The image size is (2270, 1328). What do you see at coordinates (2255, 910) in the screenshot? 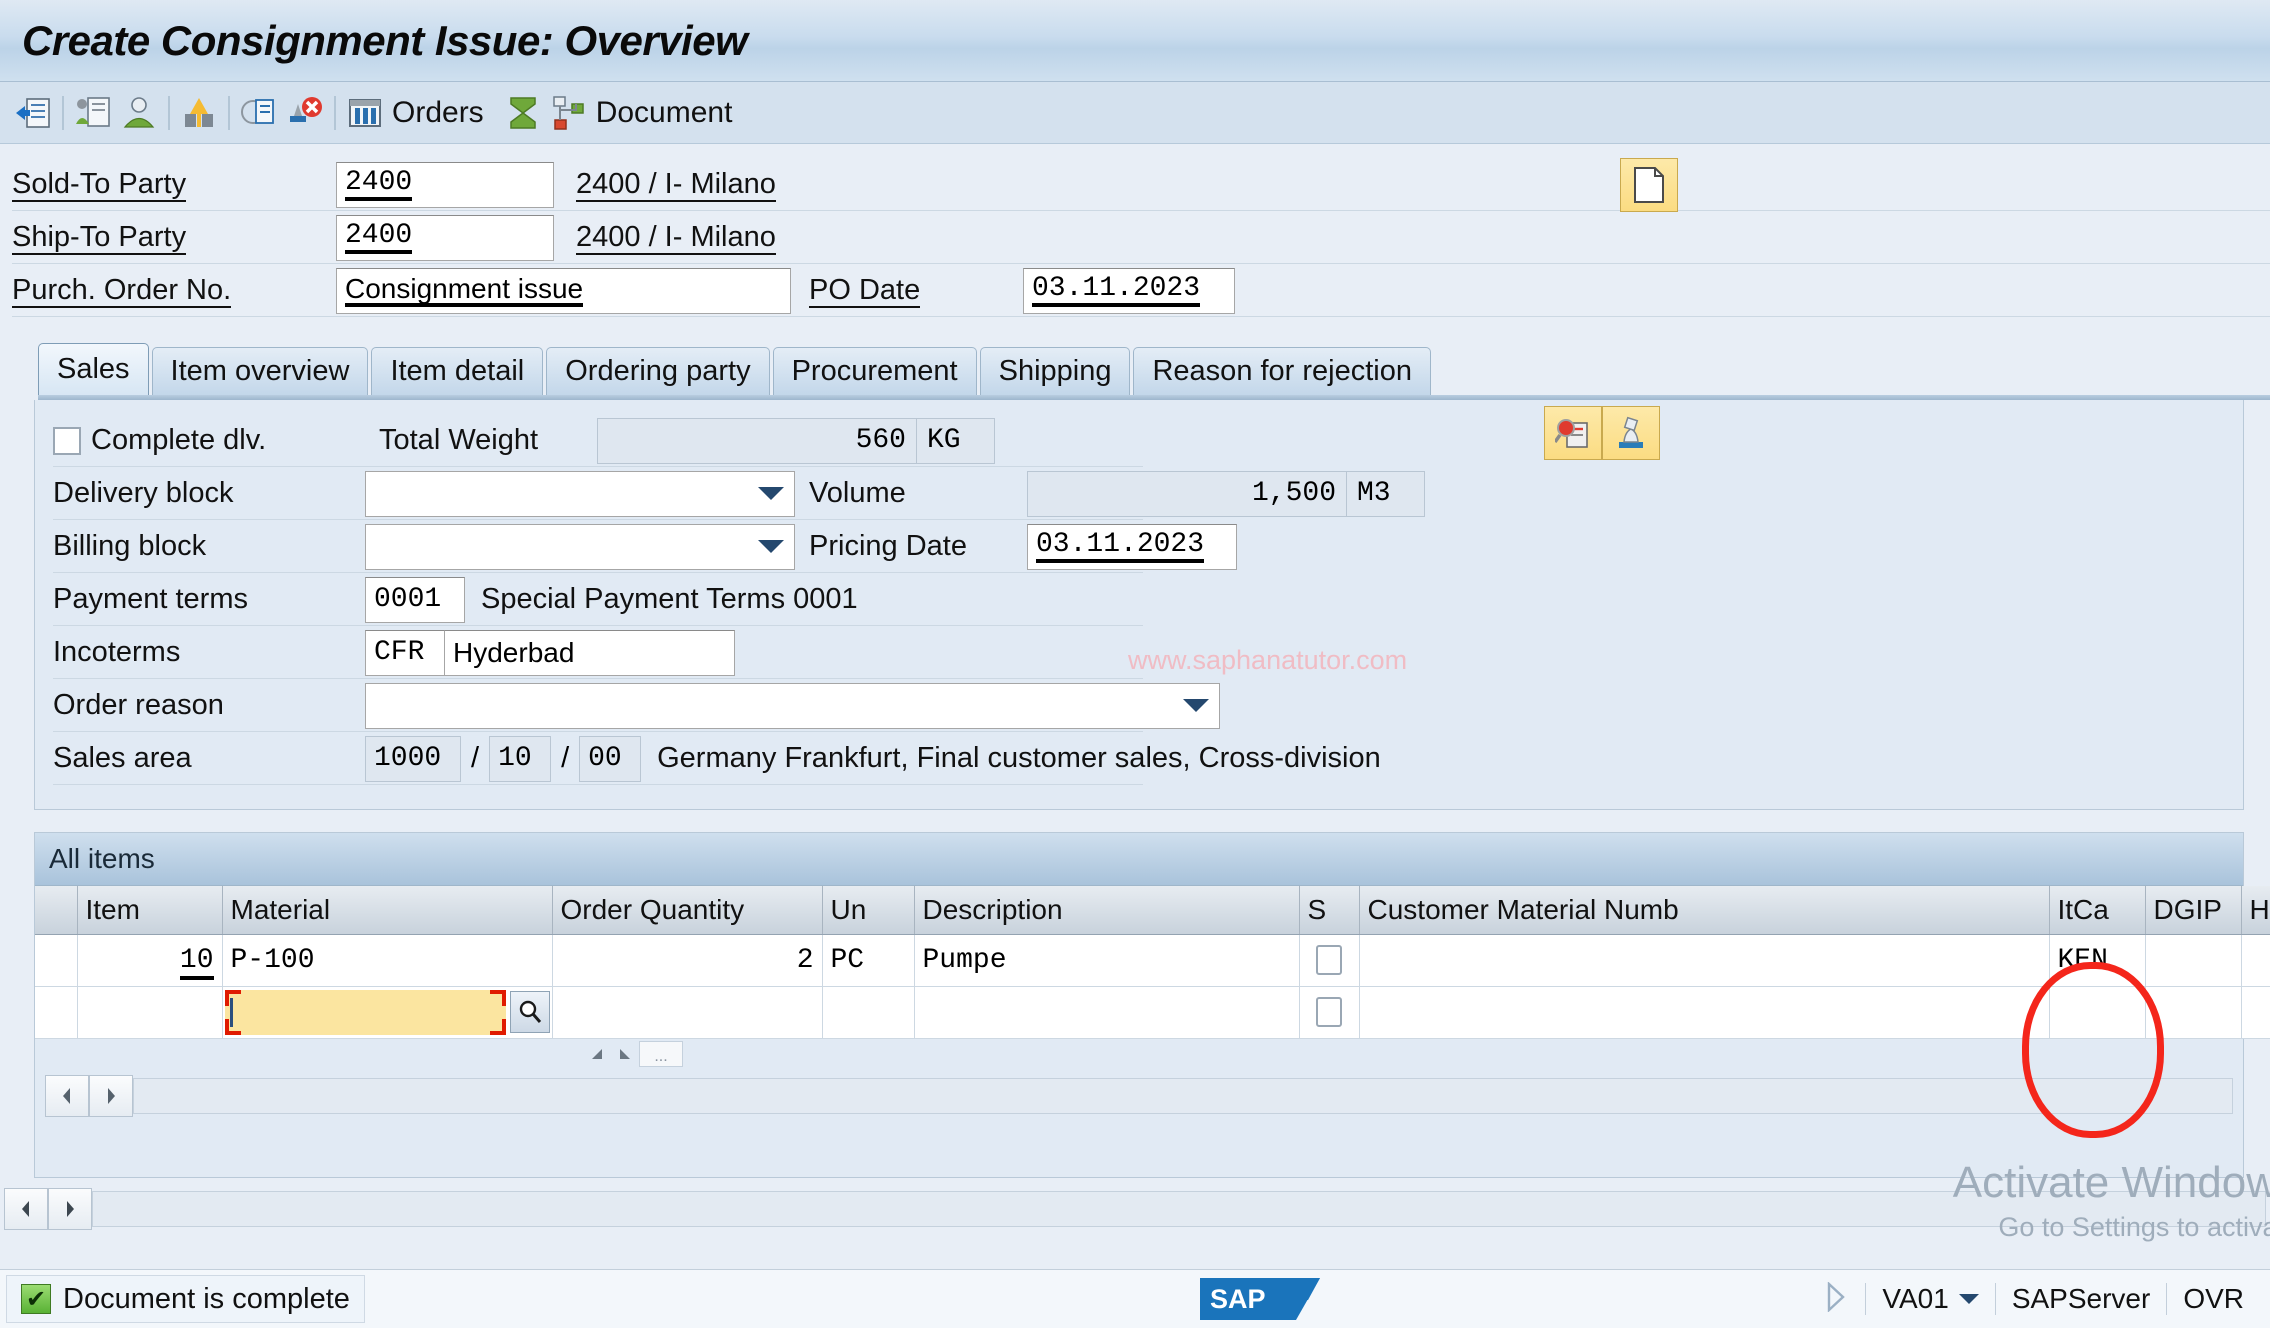
I see `column-hl: HI` at bounding box center [2255, 910].